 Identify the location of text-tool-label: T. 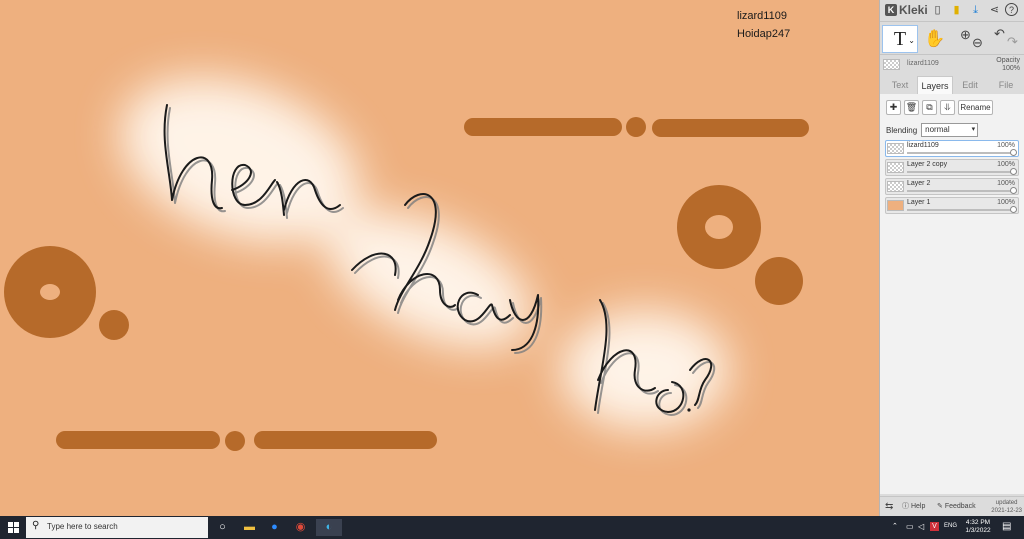
(900, 39).